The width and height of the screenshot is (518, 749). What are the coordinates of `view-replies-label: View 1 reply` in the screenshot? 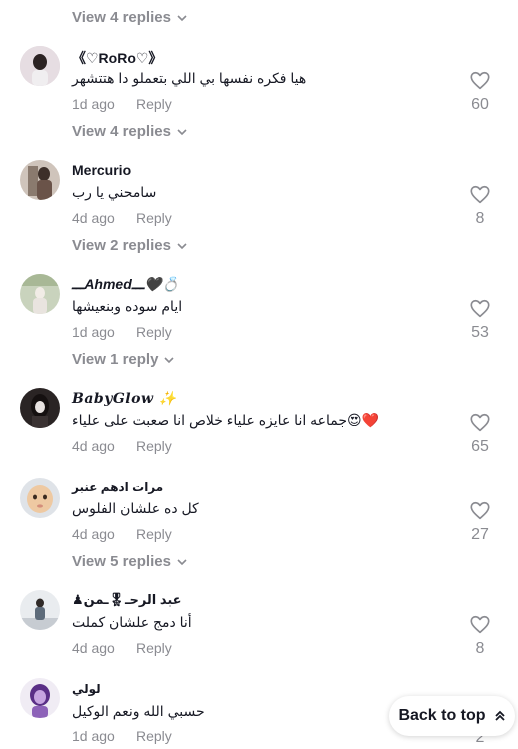 It's located at (115, 359).